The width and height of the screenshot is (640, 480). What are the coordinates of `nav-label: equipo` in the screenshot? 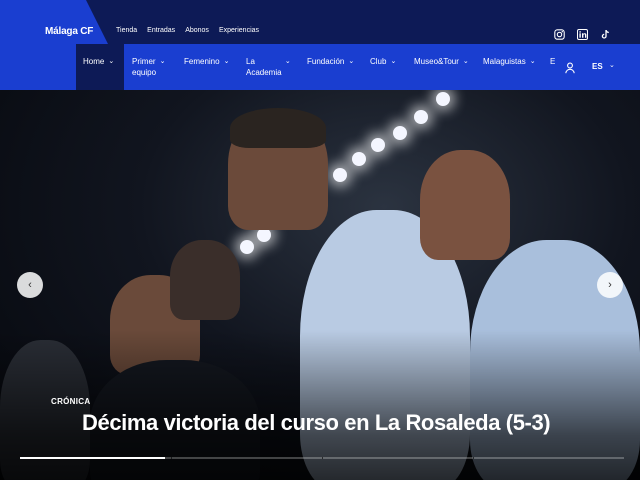 It's located at (144, 72).